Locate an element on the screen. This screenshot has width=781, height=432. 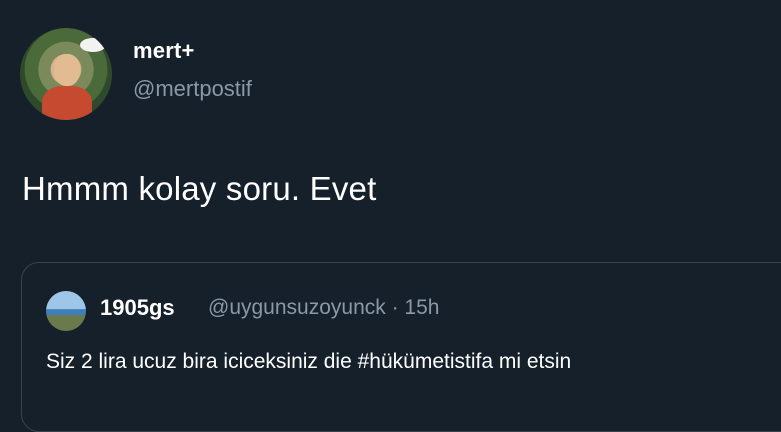
avatar-speech-bubble is located at coordinates (93, 45).